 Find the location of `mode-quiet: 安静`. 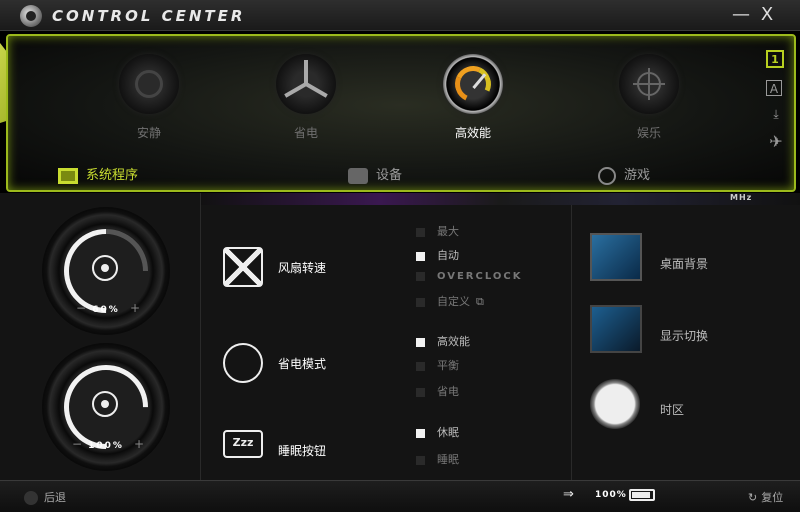

mode-quiet: 安静 is located at coordinates (149, 97).